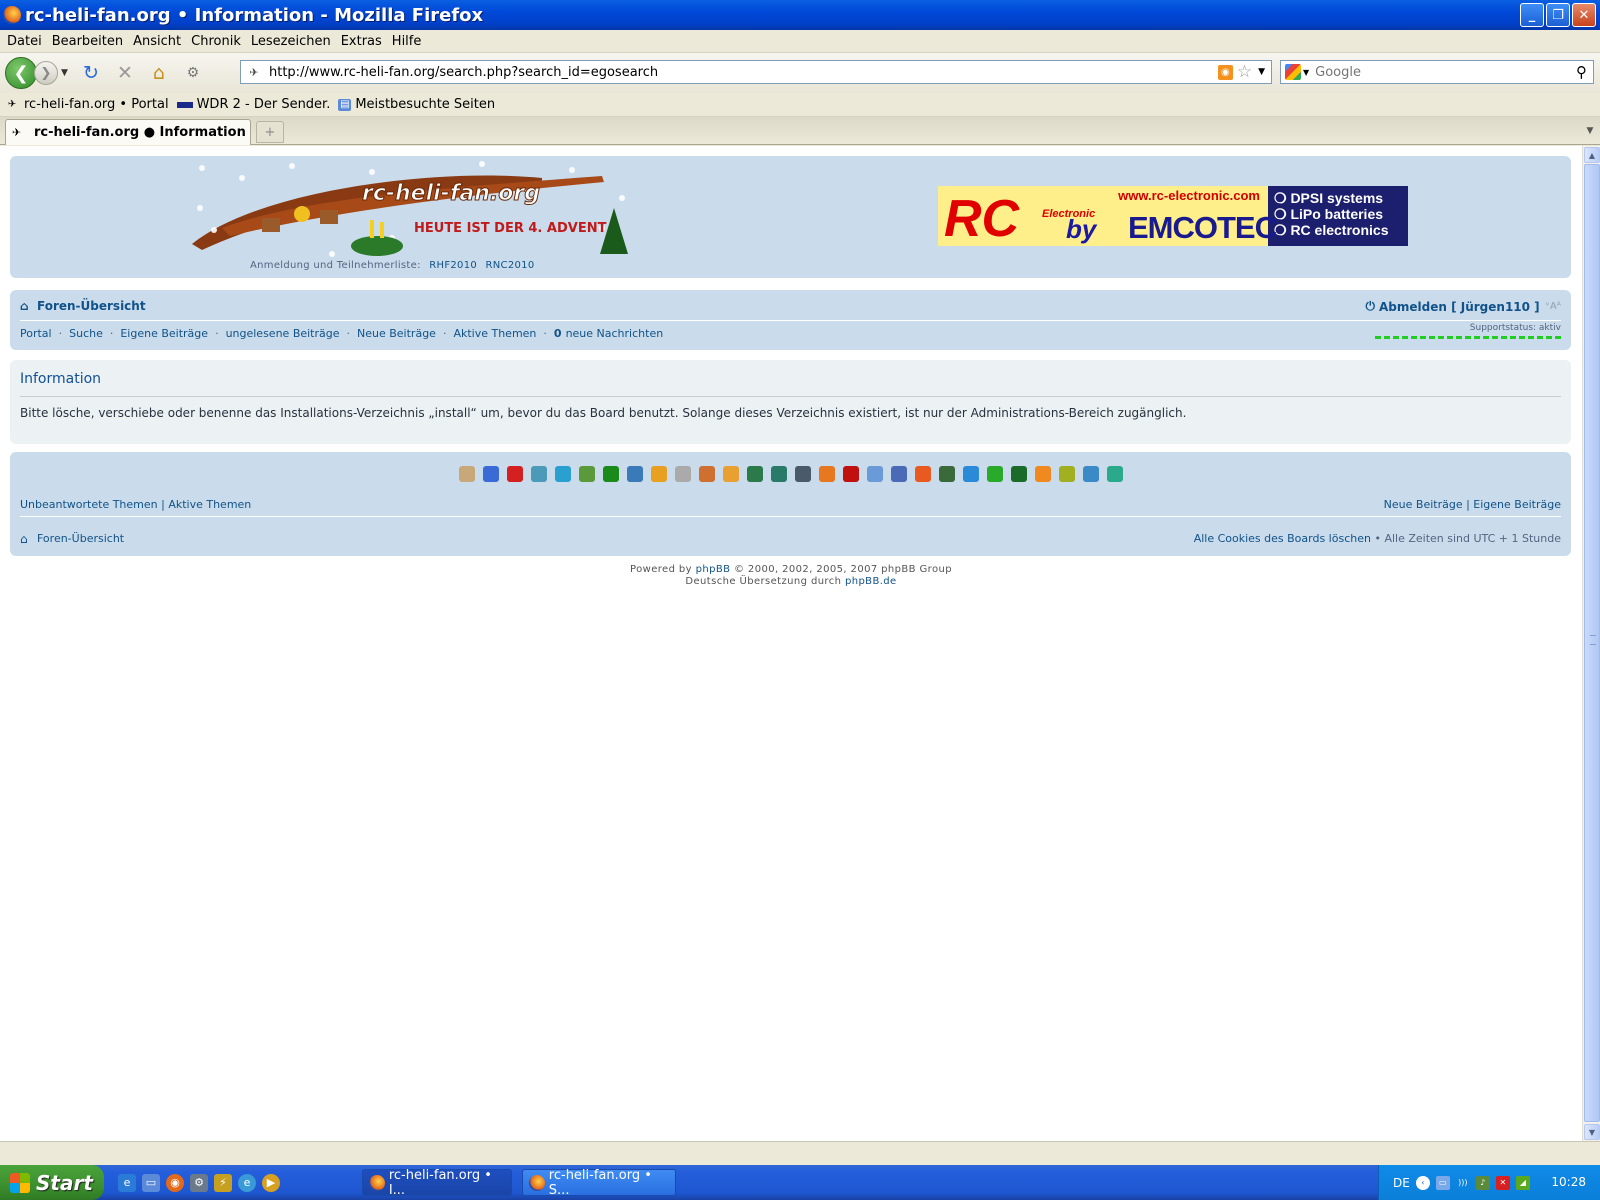 The height and width of the screenshot is (1200, 1600). I want to click on maximize-button: ❐, so click(1558, 15).